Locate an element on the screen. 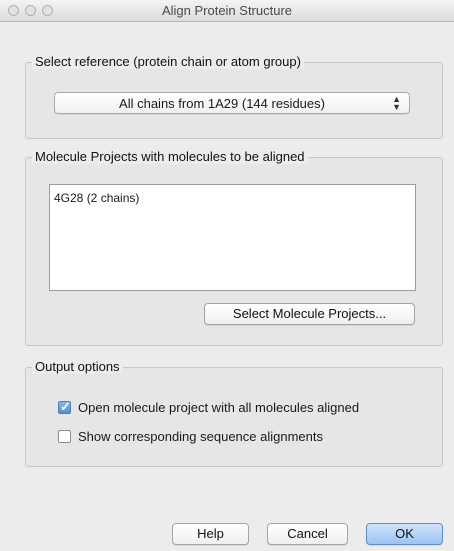  reference-select-value: All chains from 1A29 (144 residues) is located at coordinates (222, 103).